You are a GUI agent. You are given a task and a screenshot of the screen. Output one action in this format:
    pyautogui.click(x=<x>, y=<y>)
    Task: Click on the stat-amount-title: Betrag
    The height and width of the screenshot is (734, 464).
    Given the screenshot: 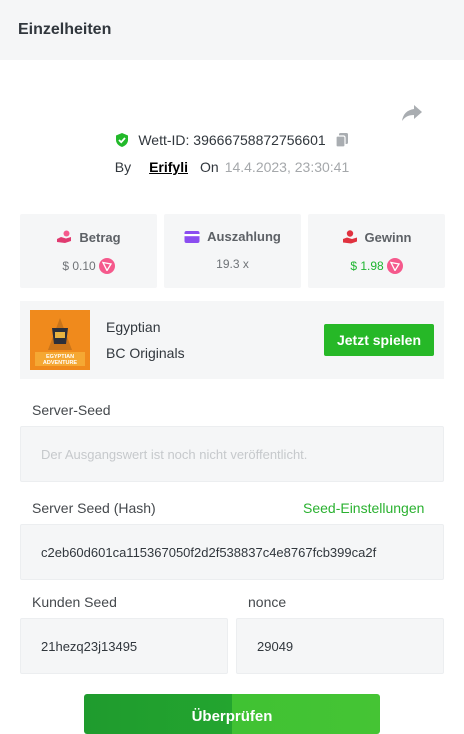 What is the action you would take?
    pyautogui.click(x=100, y=237)
    